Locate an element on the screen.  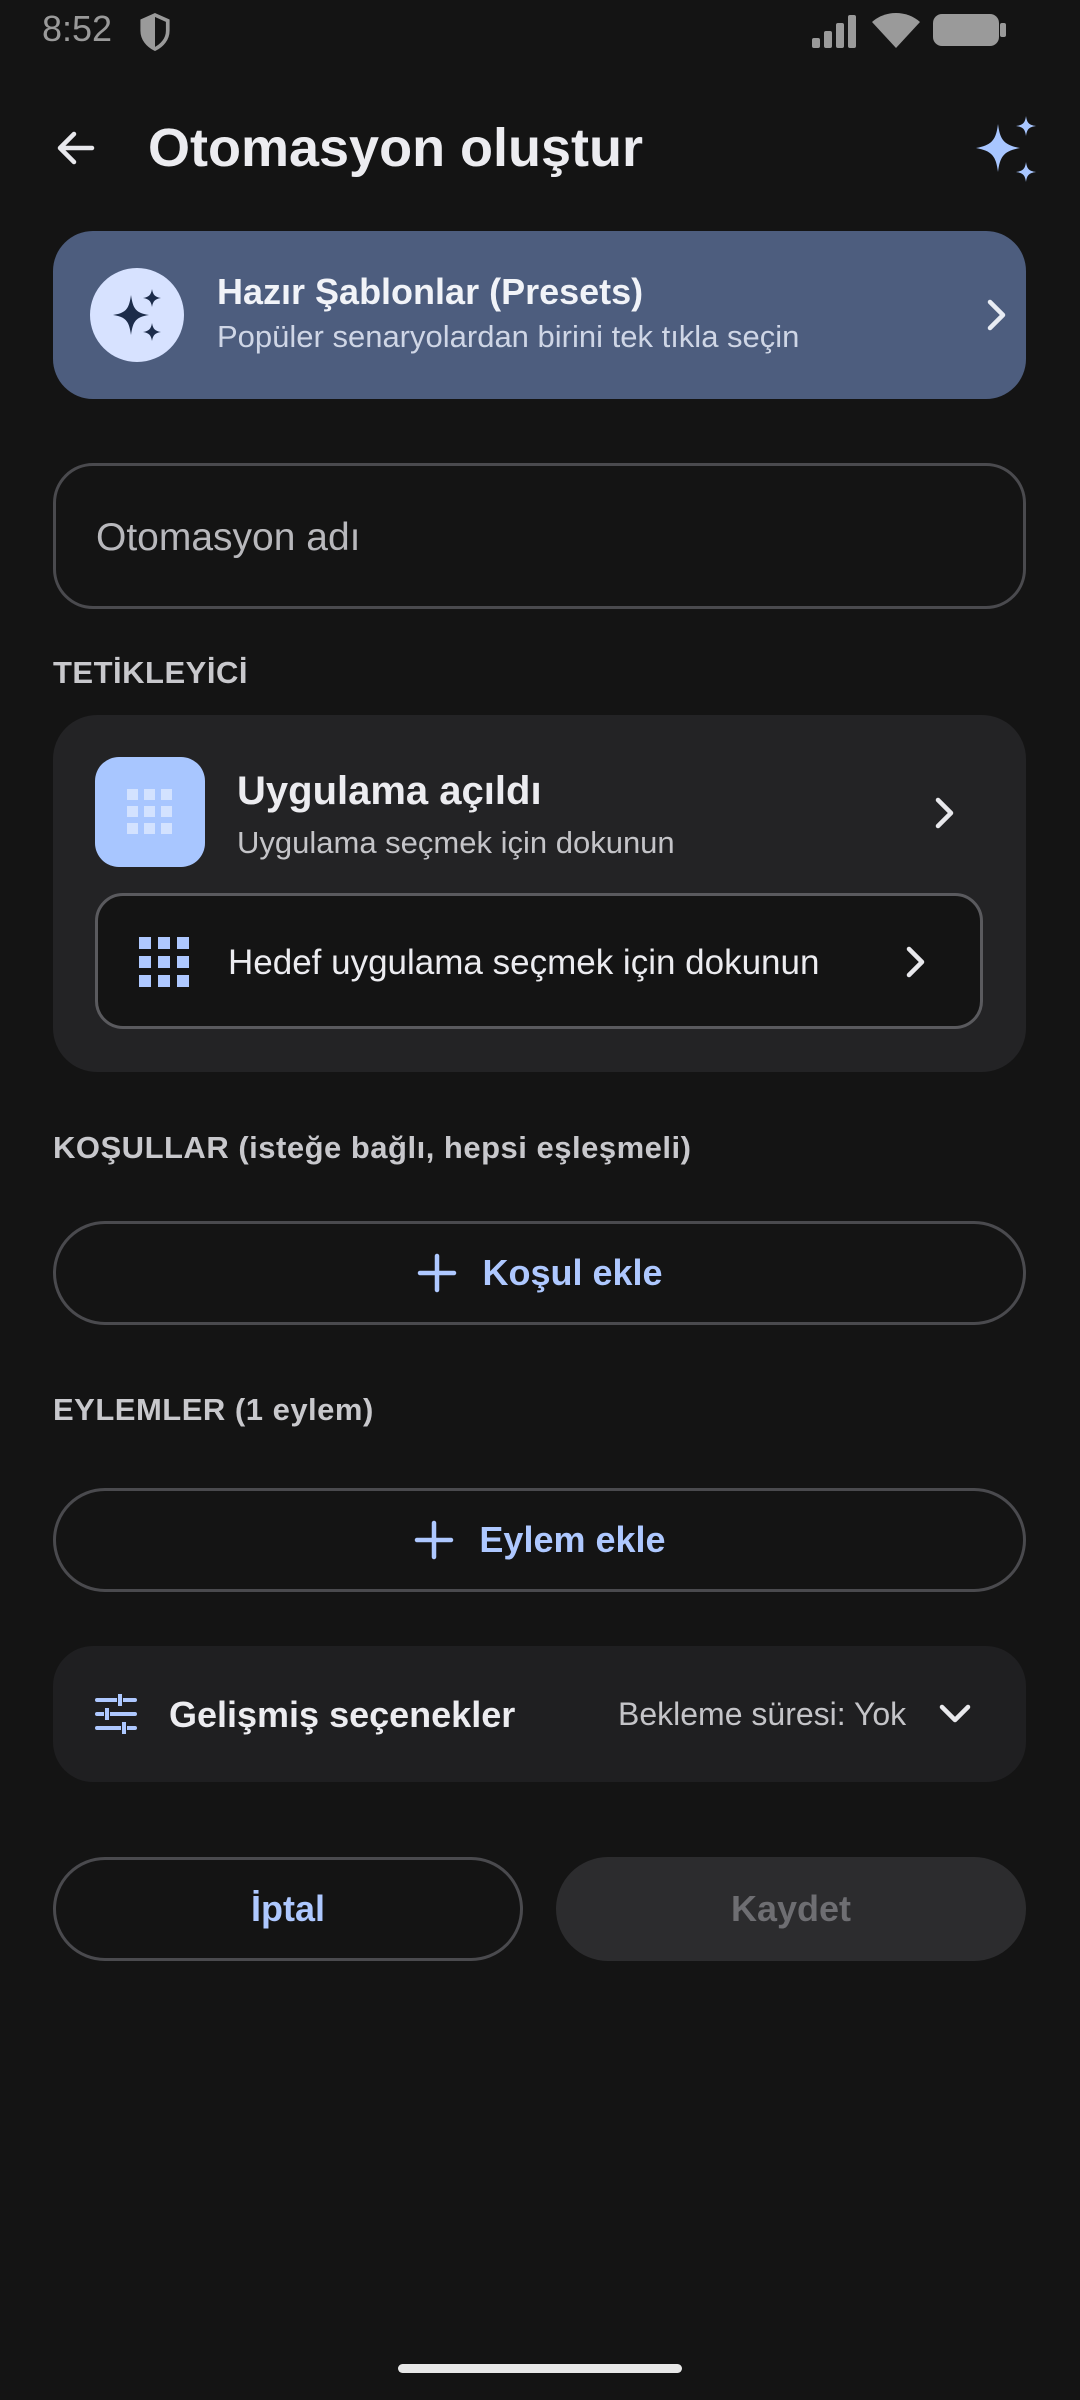
save-button: Kaydet is located at coordinates (791, 1909).